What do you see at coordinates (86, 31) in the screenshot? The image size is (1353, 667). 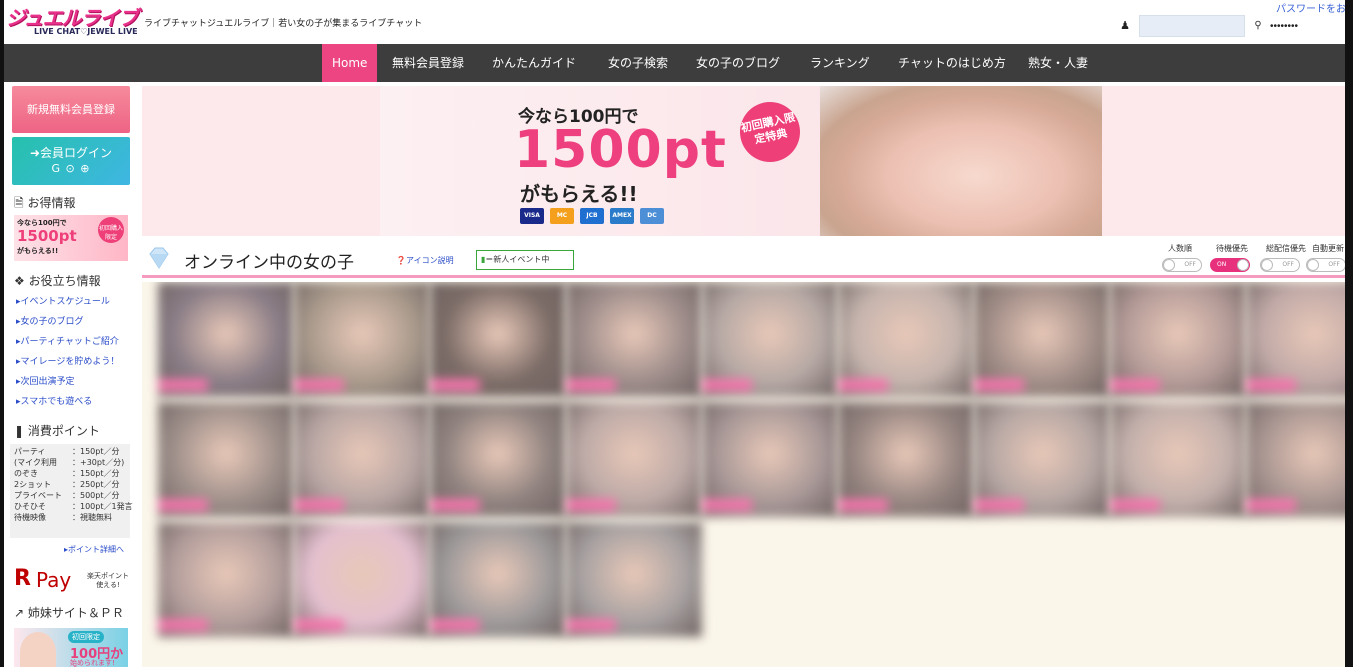 I see `logo-subtext: LIVE CHAT♡JEWEL LIVE` at bounding box center [86, 31].